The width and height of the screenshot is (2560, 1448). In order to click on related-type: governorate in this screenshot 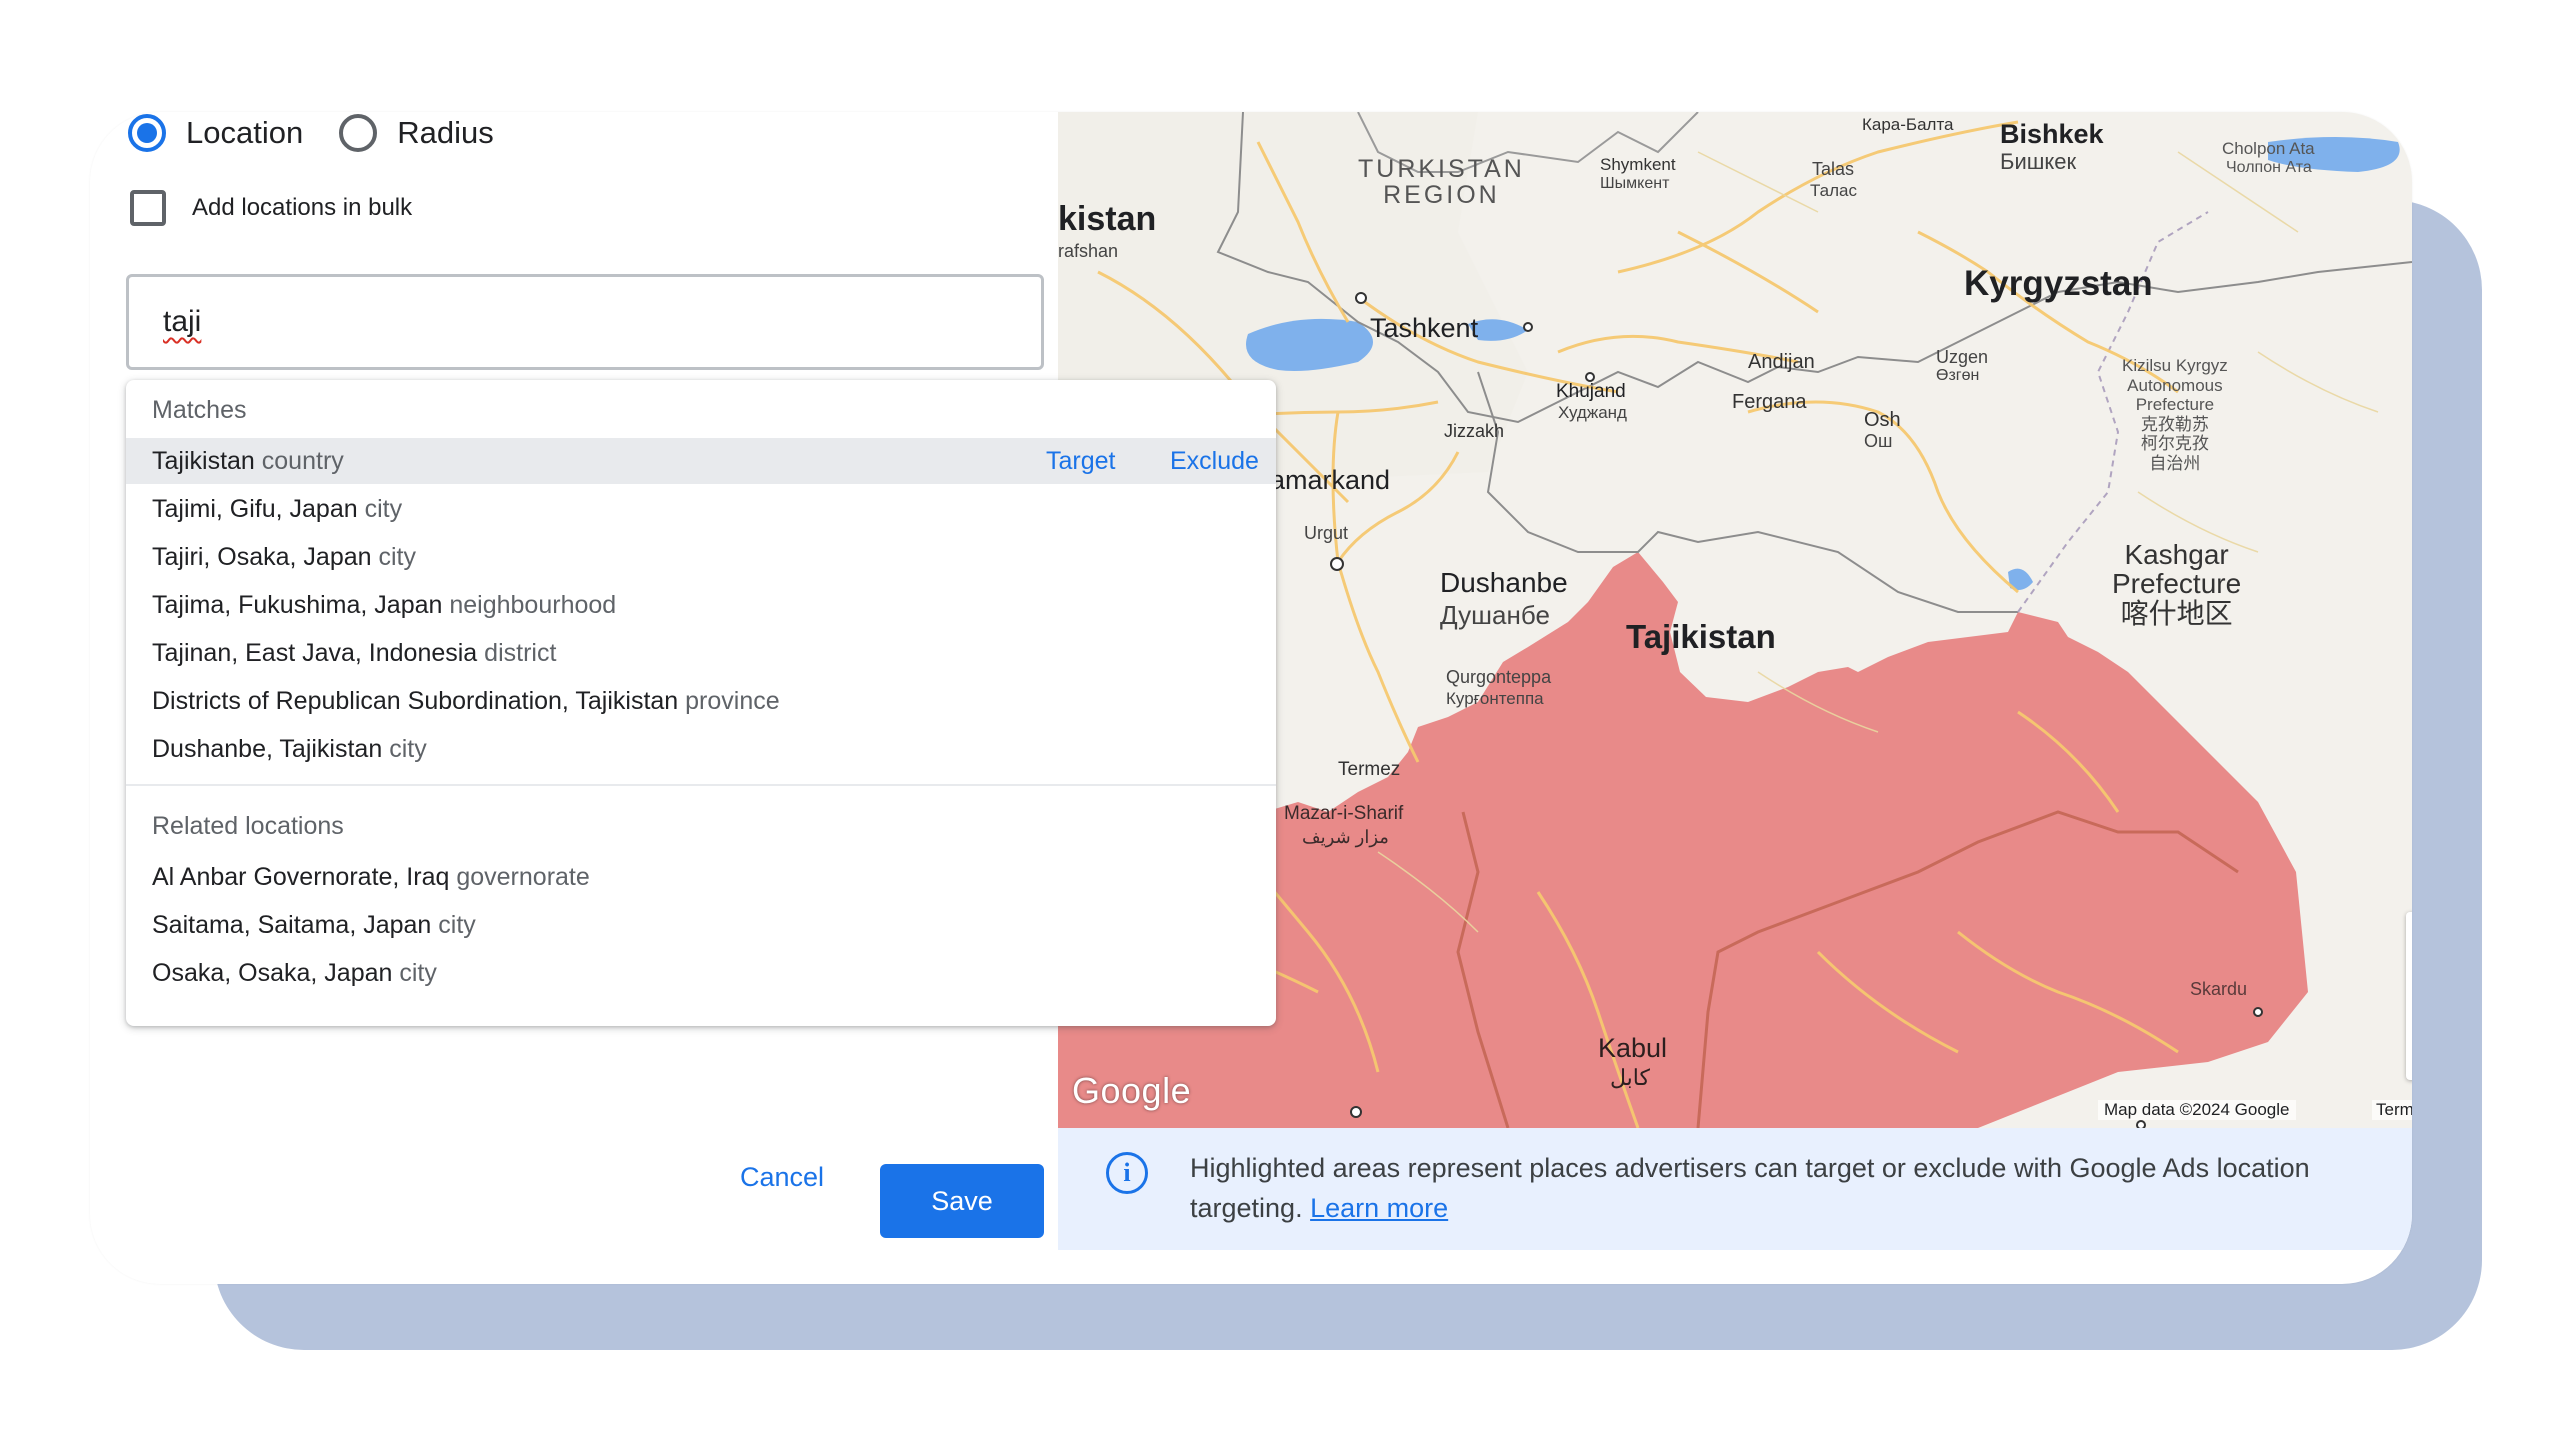, I will do `click(523, 877)`.